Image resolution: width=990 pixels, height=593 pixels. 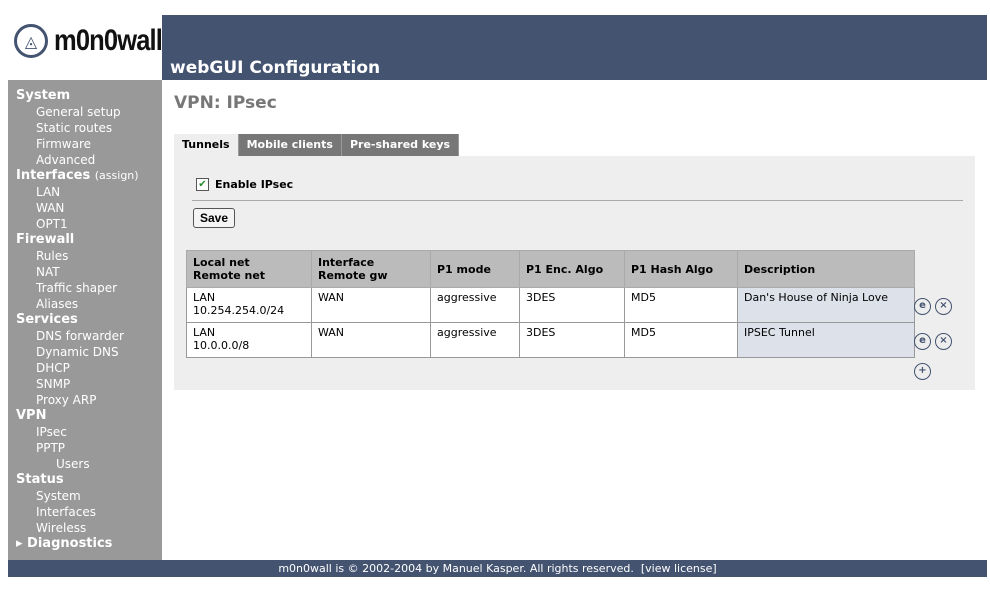 What do you see at coordinates (572, 269) in the screenshot?
I see `column-header: P1 Enc. Algo` at bounding box center [572, 269].